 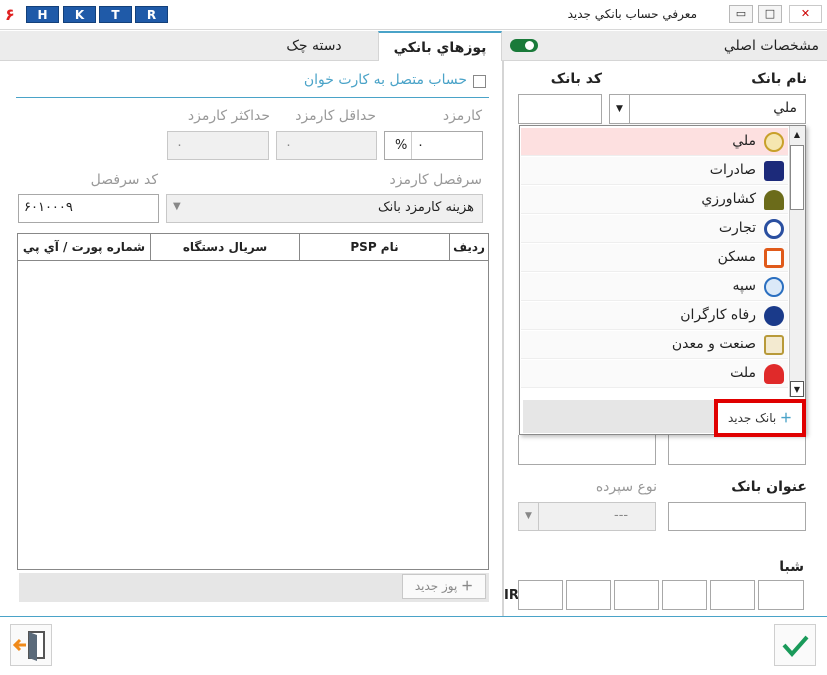 I want to click on bank-saderat-icon, so click(x=774, y=171).